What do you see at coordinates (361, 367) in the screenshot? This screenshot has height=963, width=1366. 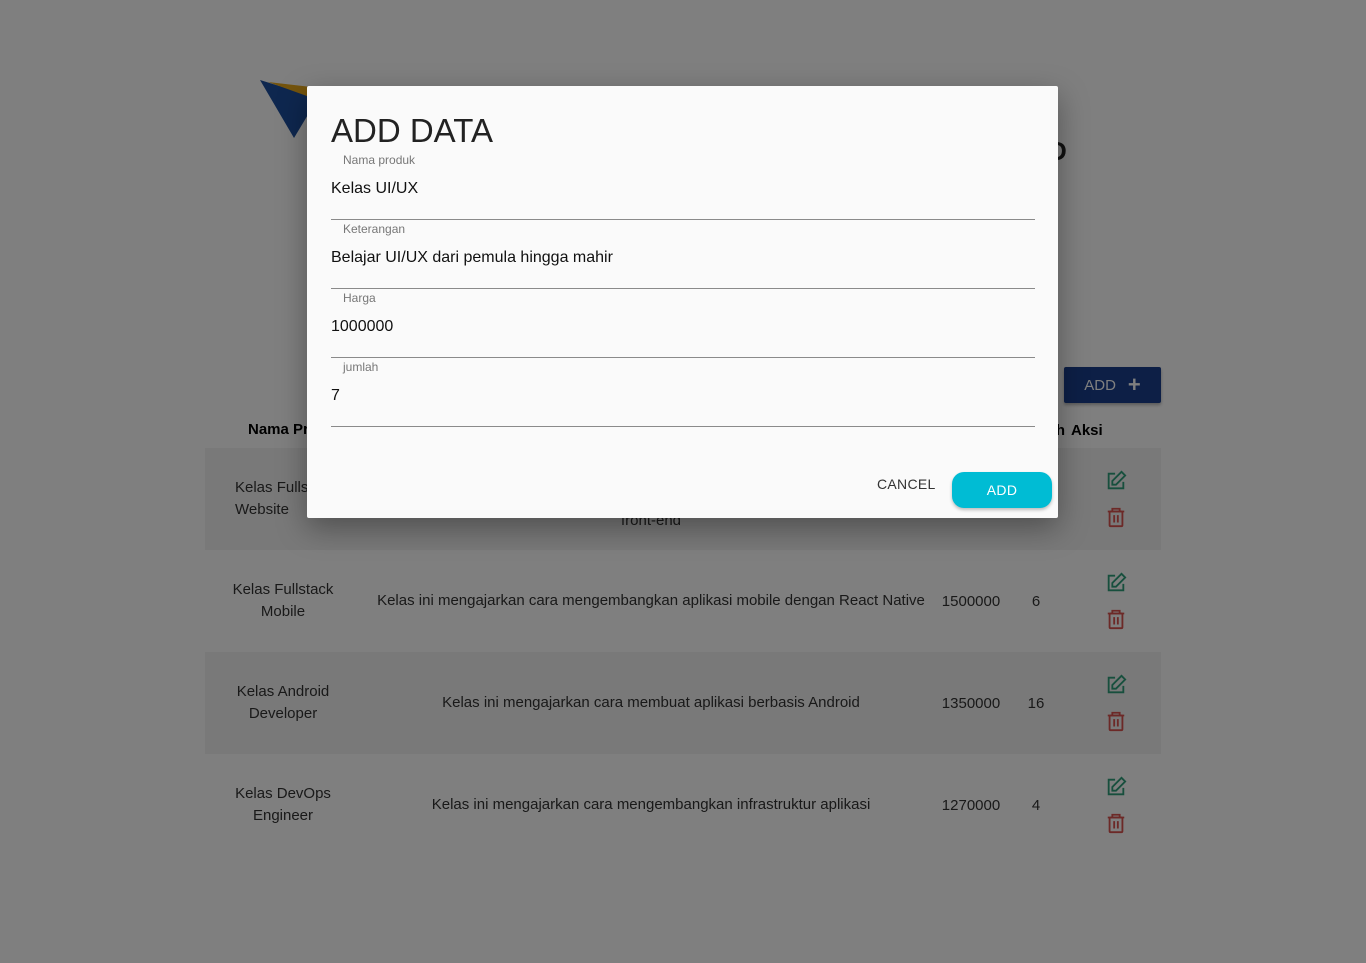 I see `field-label: jumlah` at bounding box center [361, 367].